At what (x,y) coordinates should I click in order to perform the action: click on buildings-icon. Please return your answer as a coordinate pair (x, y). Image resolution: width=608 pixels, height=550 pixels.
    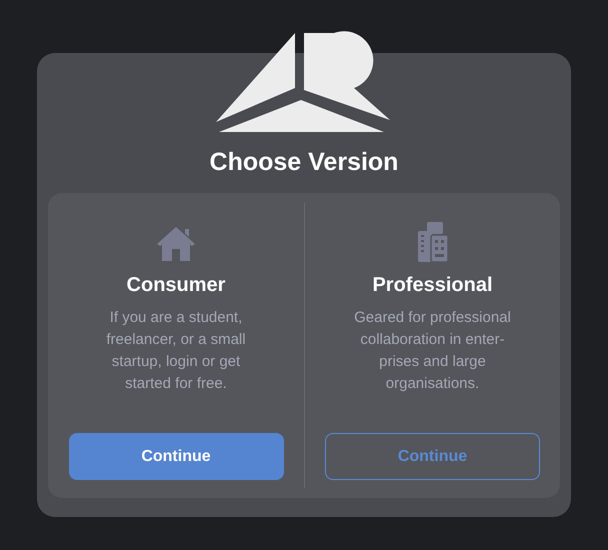
    Looking at the image, I should click on (432, 242).